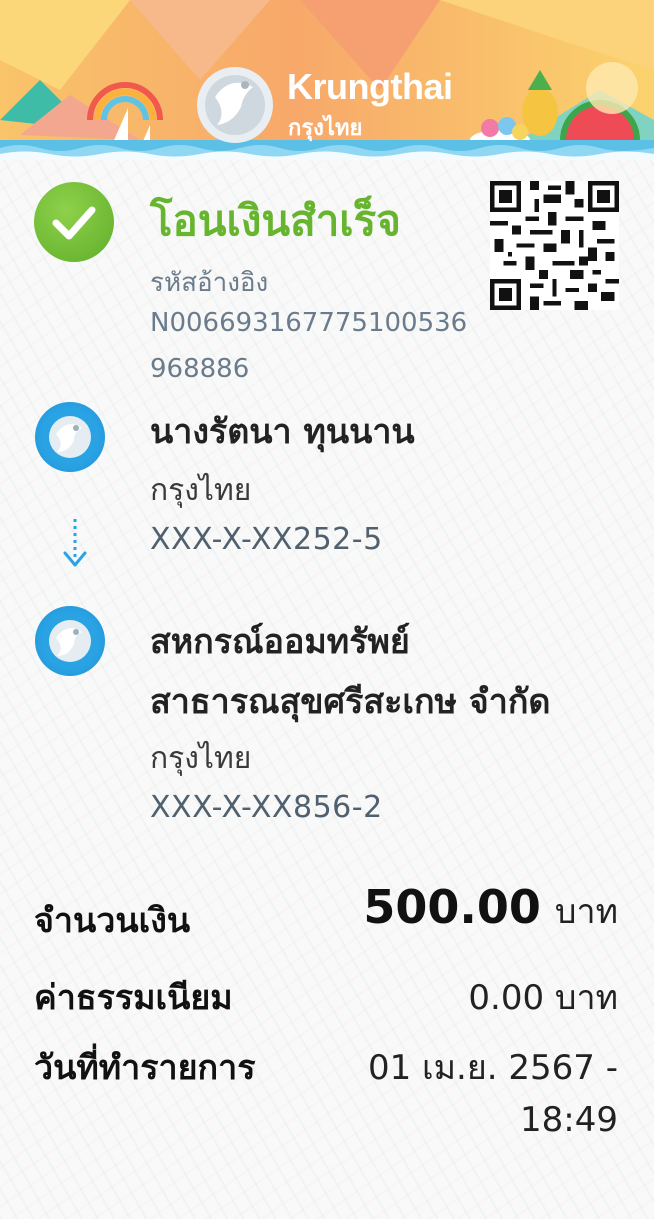 The image size is (654, 1219). I want to click on amount-label: จำนวนเงิน, so click(112, 921).